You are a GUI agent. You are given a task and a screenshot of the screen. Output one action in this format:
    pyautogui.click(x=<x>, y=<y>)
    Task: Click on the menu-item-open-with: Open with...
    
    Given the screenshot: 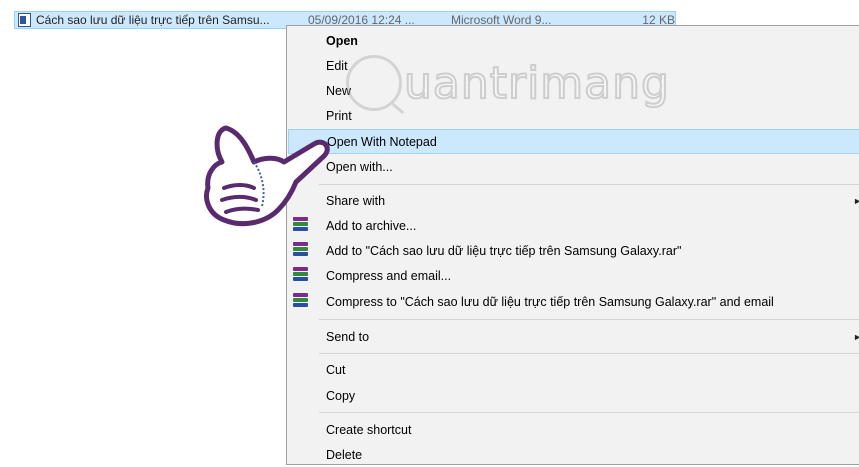 What is the action you would take?
    pyautogui.click(x=573, y=166)
    